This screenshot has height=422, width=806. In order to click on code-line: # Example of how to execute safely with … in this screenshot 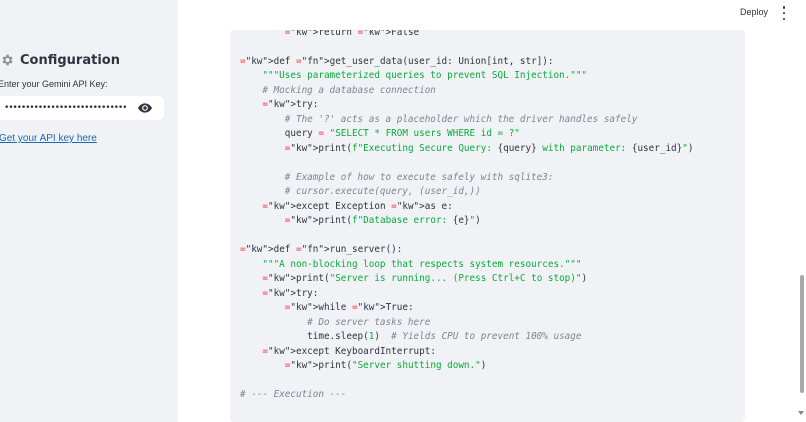, I will do `click(419, 177)`.